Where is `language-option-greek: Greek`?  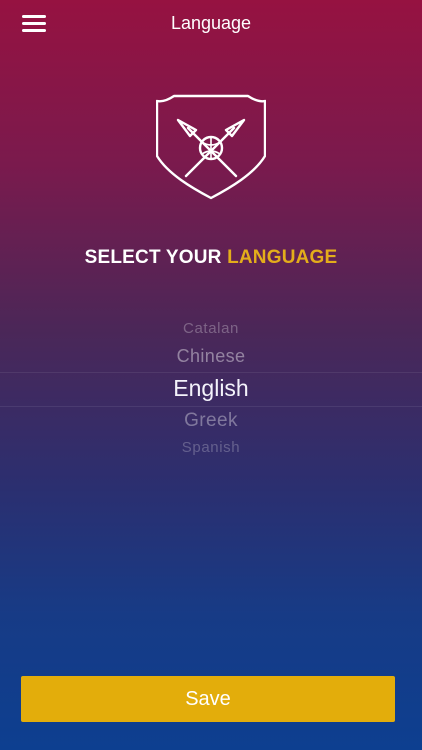 language-option-greek: Greek is located at coordinates (211, 421).